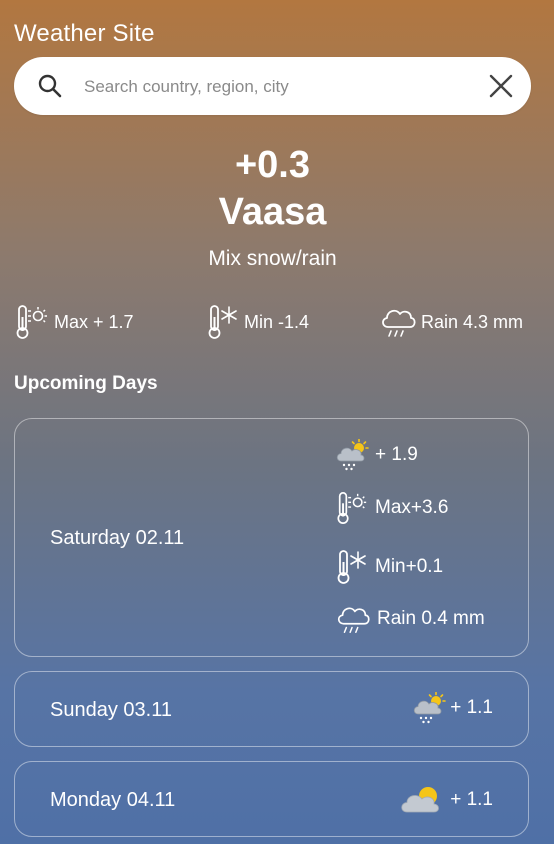 Image resolution: width=554 pixels, height=844 pixels. I want to click on city-name: Vaasa, so click(272, 212).